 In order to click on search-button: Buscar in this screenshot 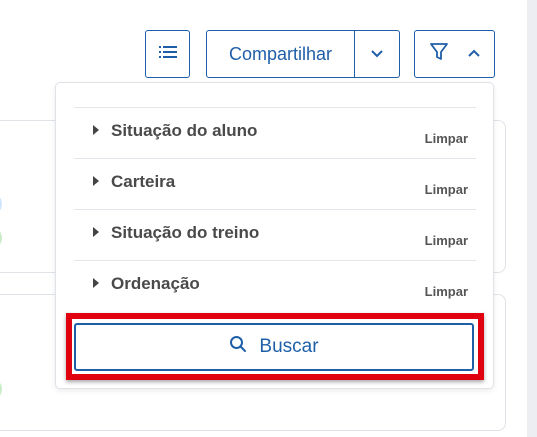, I will do `click(274, 347)`.